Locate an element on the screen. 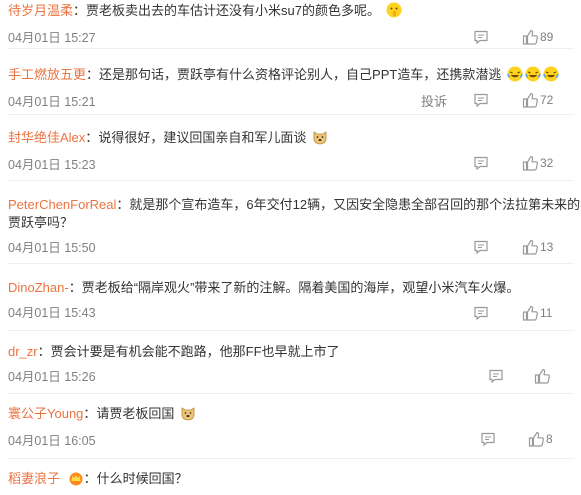 This screenshot has width=581, height=495. comment-username: dr_zr is located at coordinates (23, 351).